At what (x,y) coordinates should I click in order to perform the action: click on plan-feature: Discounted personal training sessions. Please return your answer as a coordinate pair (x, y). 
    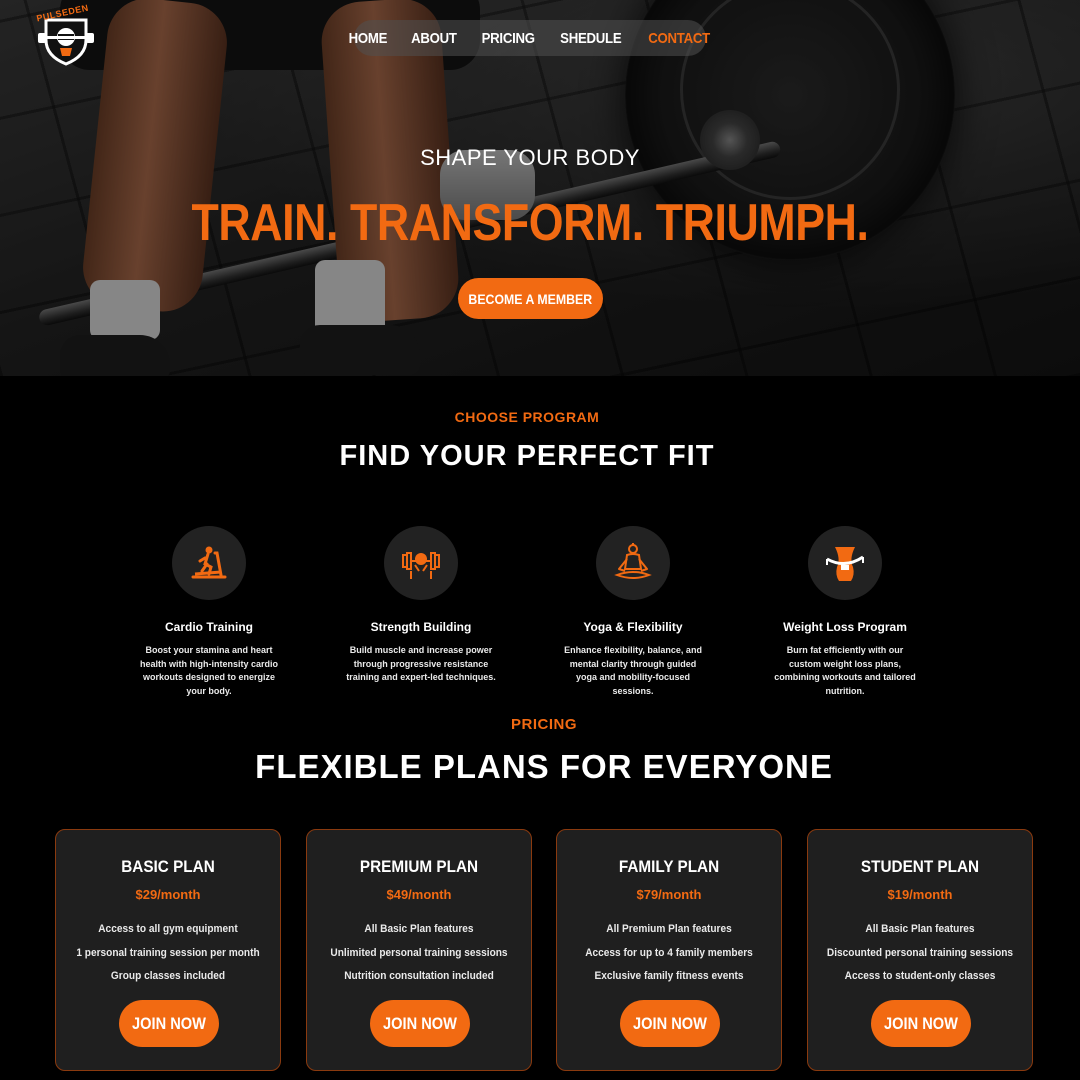
    Looking at the image, I should click on (920, 952).